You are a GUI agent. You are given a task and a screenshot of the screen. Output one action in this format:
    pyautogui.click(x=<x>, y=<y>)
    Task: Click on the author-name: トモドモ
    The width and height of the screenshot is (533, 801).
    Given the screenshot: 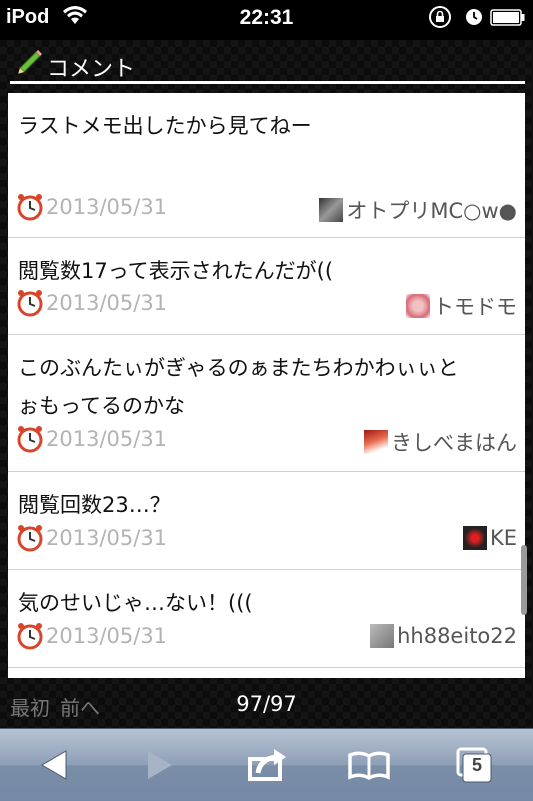 What is the action you would take?
    pyautogui.click(x=475, y=307)
    